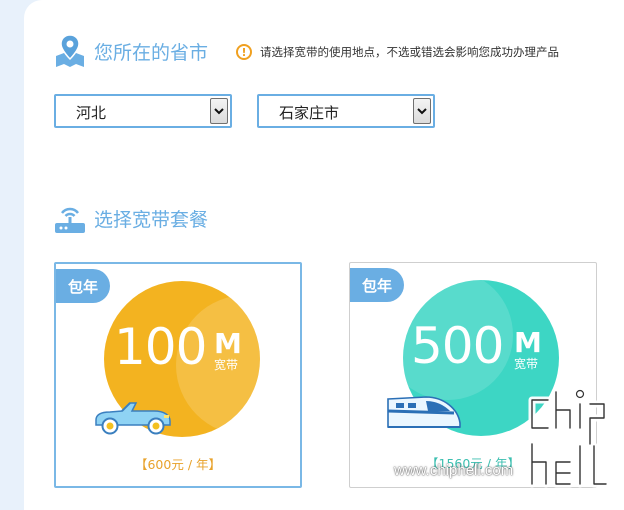  I want to click on city-select: 石家庄市, so click(346, 111).